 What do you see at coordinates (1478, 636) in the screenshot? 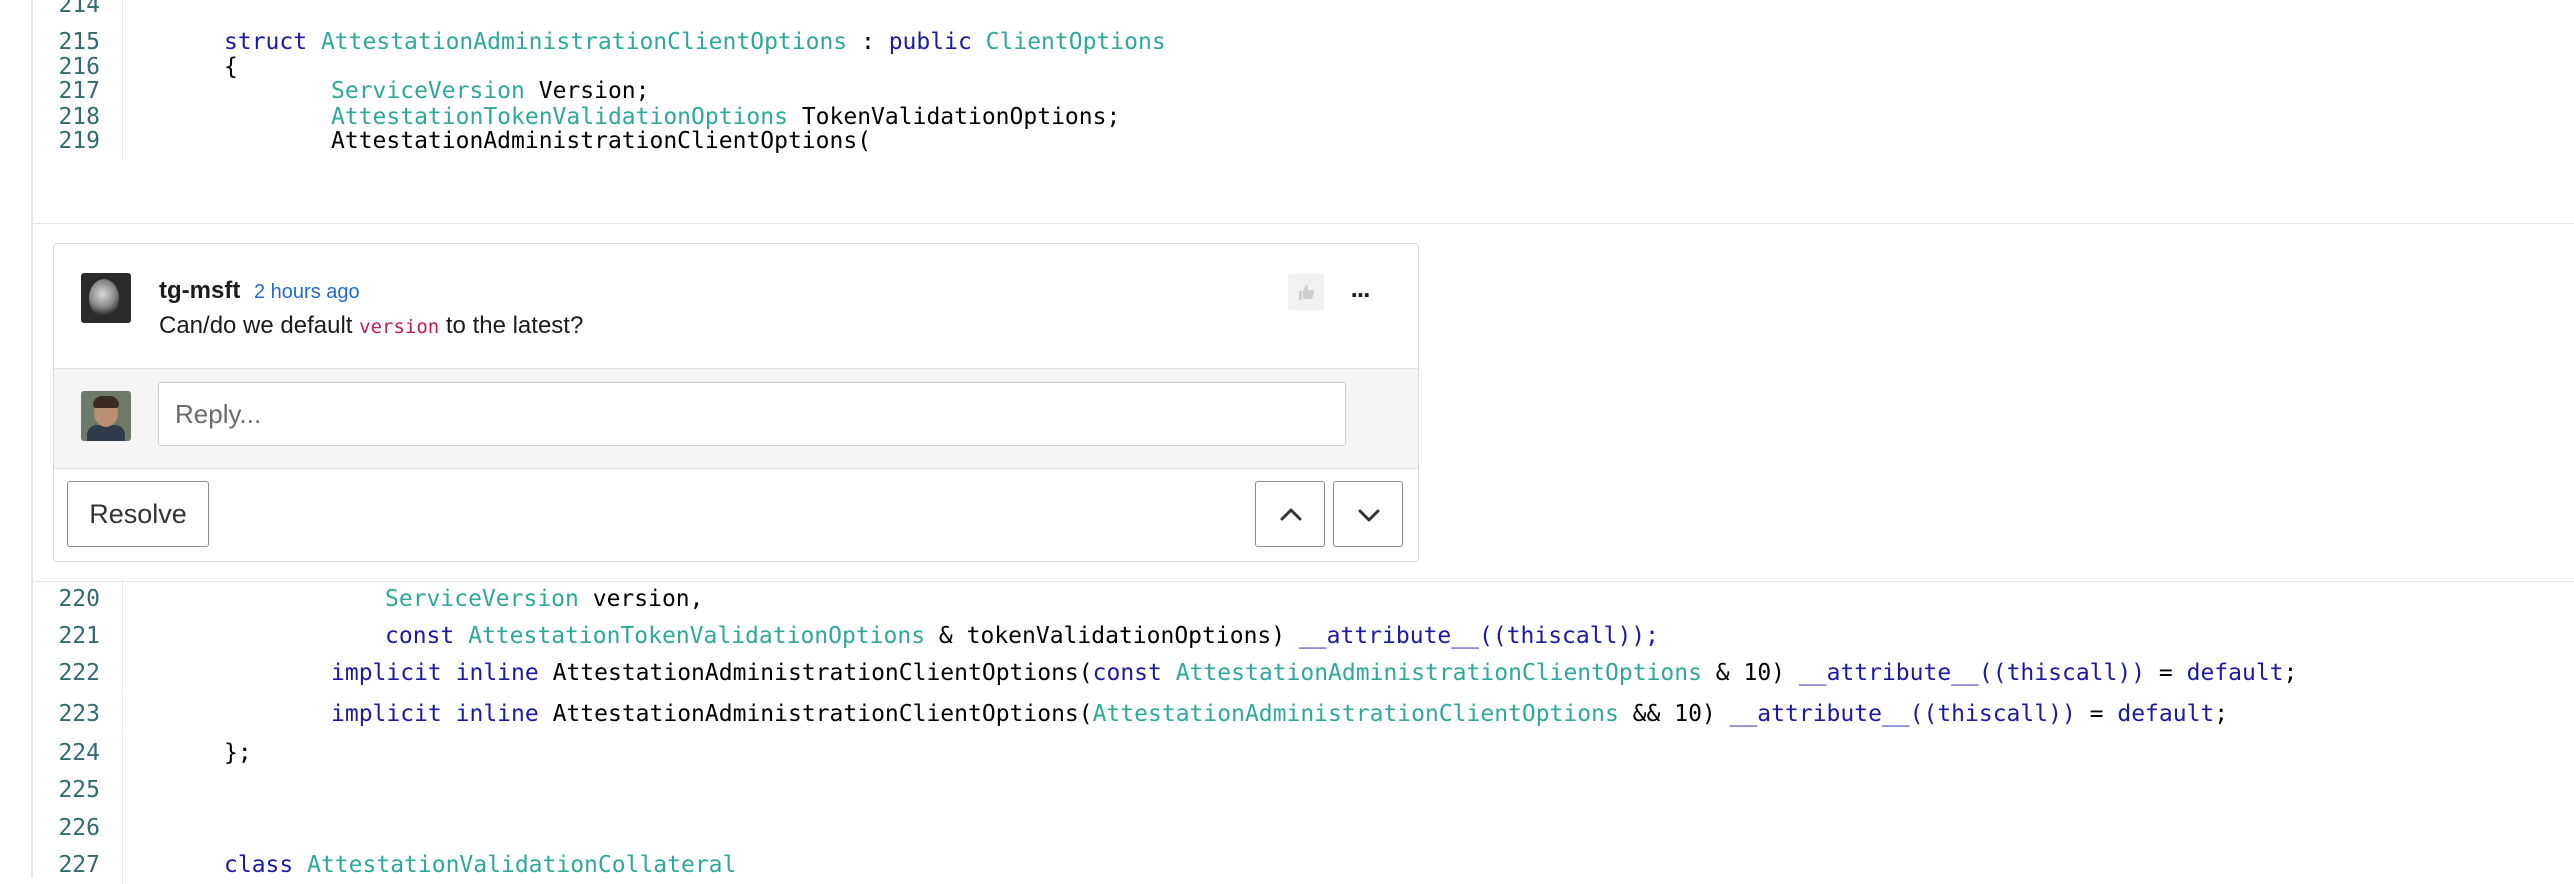
I see `code-token: __attribute__((thiscall));` at bounding box center [1478, 636].